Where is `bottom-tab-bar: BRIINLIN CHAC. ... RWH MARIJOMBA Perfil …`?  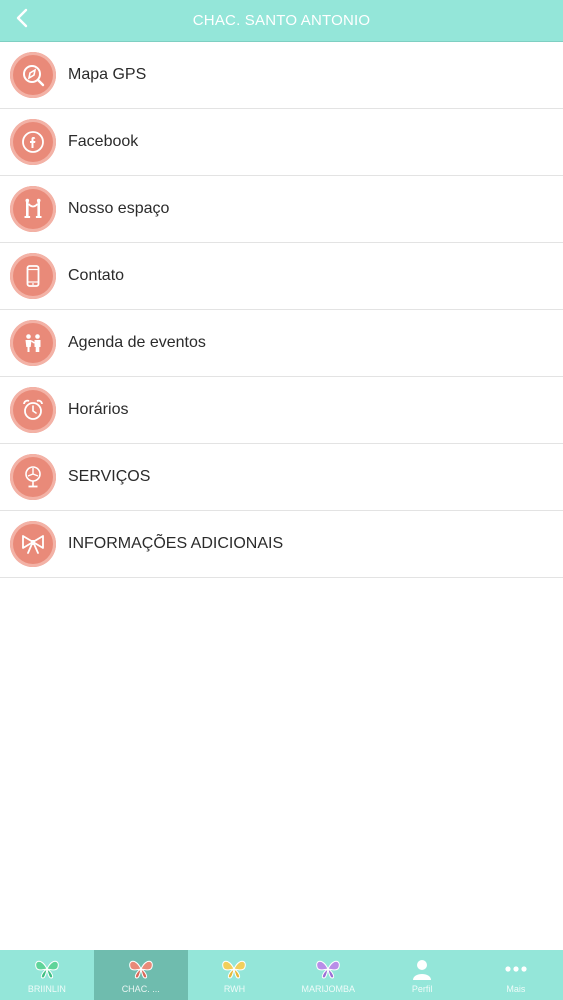 bottom-tab-bar: BRIINLIN CHAC. ... RWH MARIJOMBA Perfil … is located at coordinates (281, 975).